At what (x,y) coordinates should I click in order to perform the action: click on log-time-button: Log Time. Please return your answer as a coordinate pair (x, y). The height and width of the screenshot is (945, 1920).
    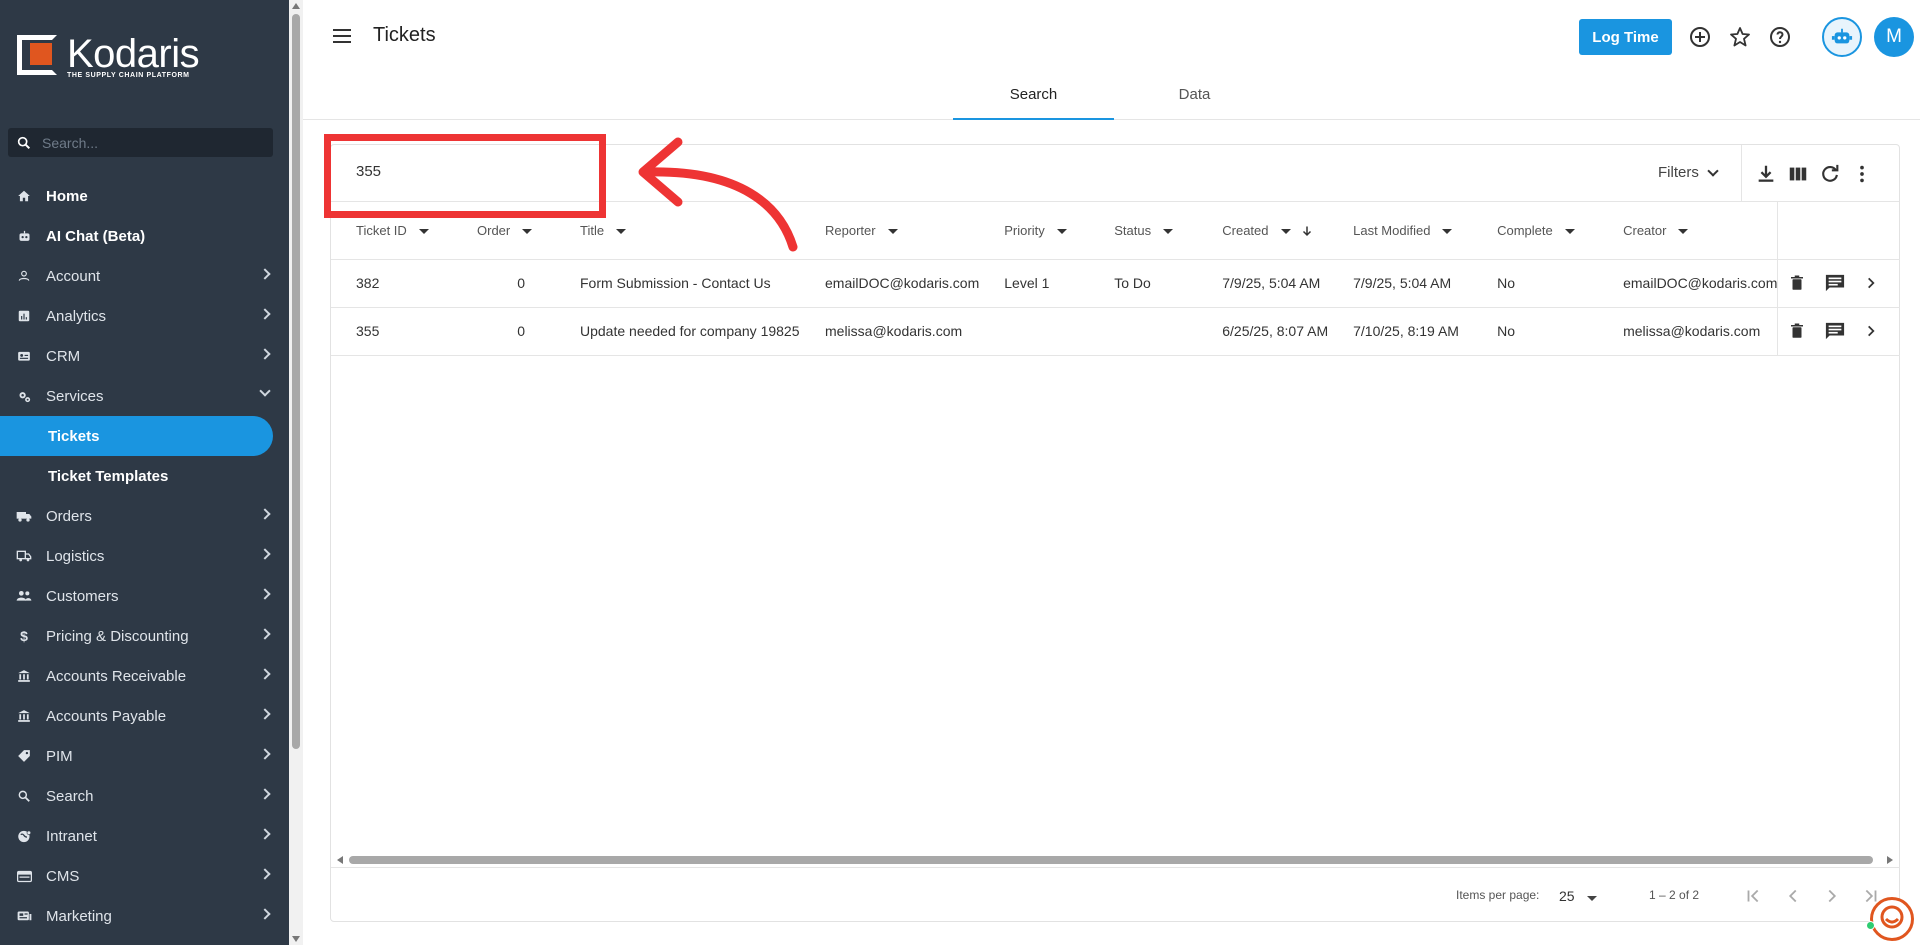
    Looking at the image, I should click on (1625, 37).